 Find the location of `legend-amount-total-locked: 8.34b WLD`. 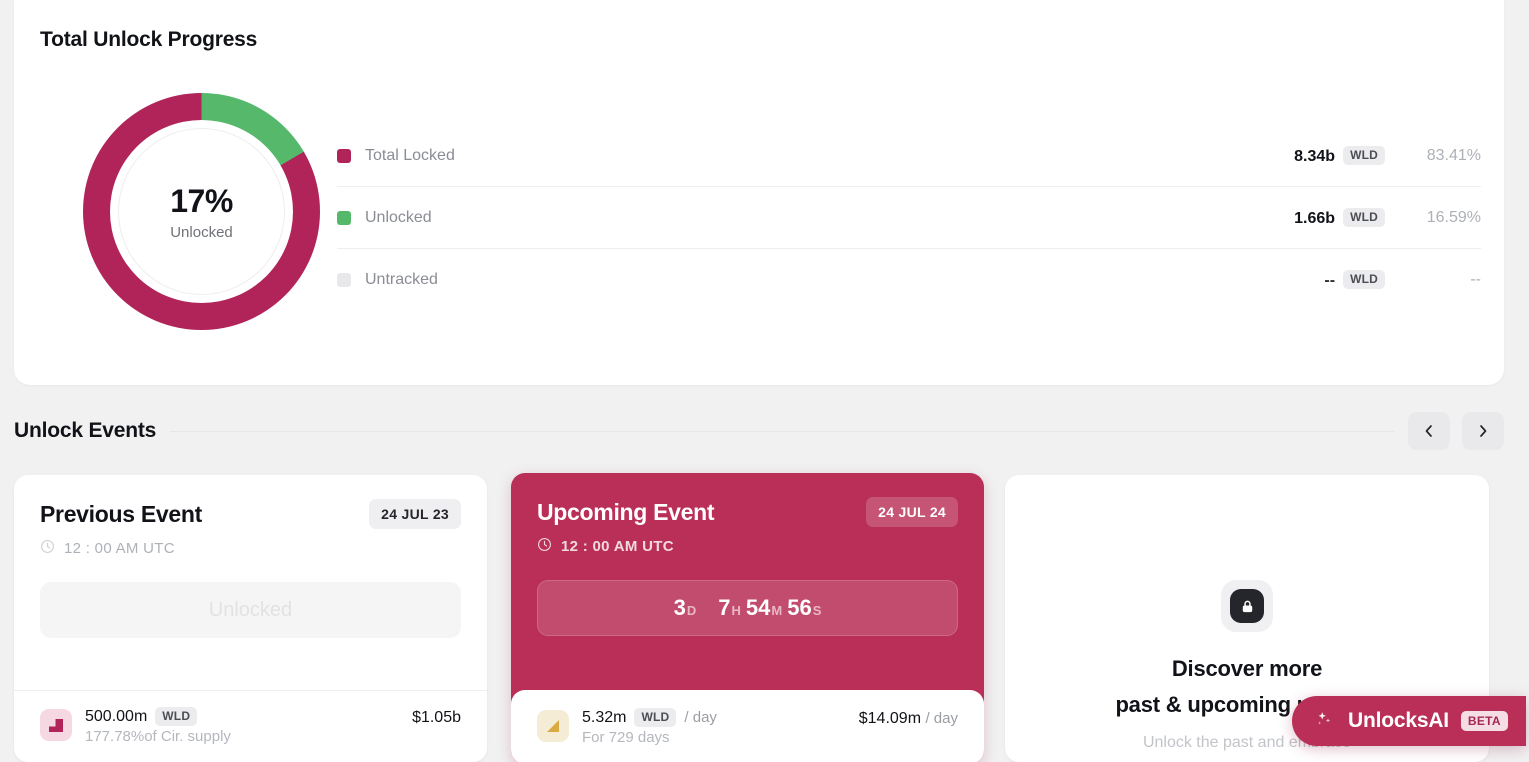

legend-amount-total-locked: 8.34b WLD is located at coordinates (1339, 155).